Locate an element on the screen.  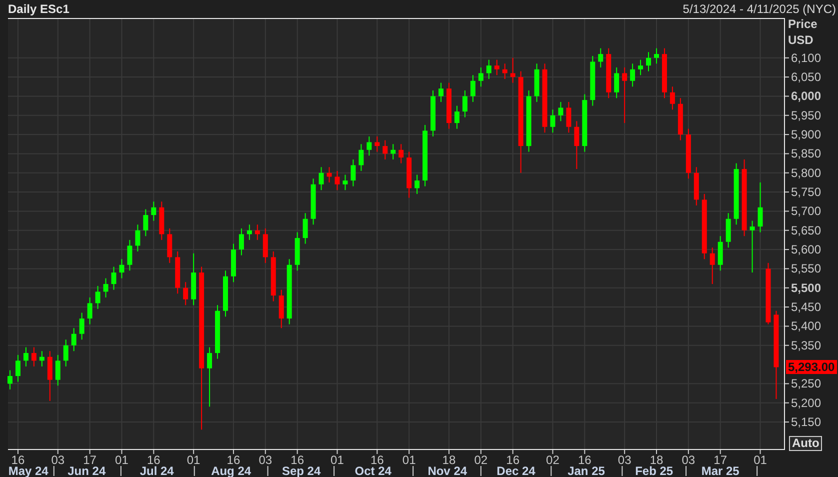
date-range: 5/13/2024 - 4/11/2025 (NYC) is located at coordinates (759, 9).